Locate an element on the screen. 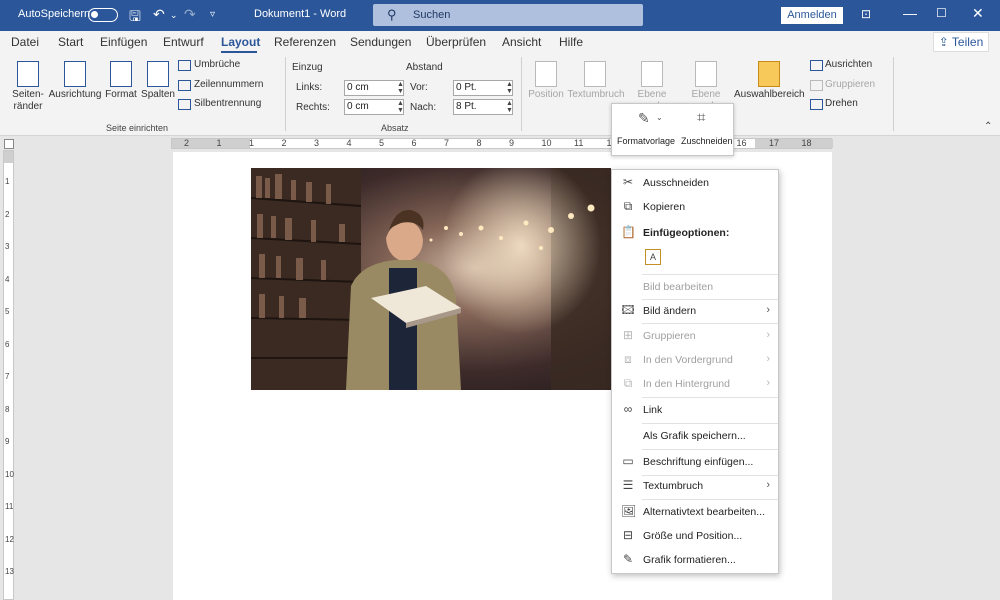 This screenshot has height=600, width=1000. search-box: ⚲ Suchen is located at coordinates (508, 15).